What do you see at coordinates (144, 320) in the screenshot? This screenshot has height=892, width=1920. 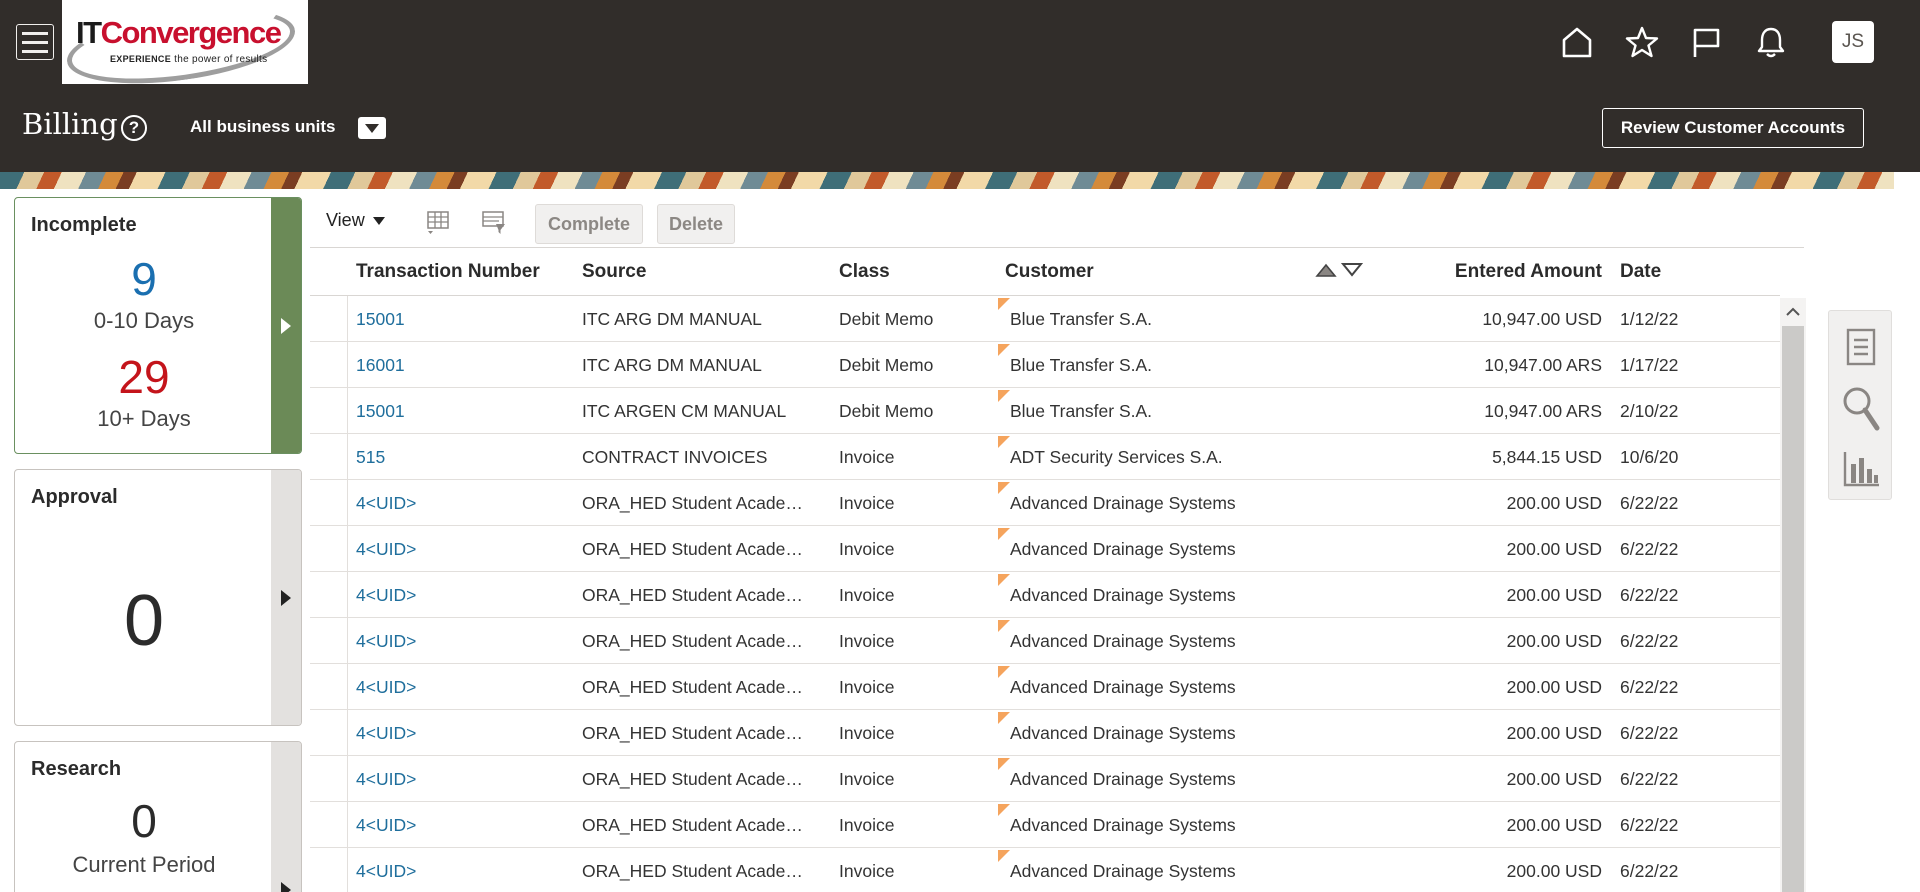 I see `incomplete-label-recent: 0-10 Days` at bounding box center [144, 320].